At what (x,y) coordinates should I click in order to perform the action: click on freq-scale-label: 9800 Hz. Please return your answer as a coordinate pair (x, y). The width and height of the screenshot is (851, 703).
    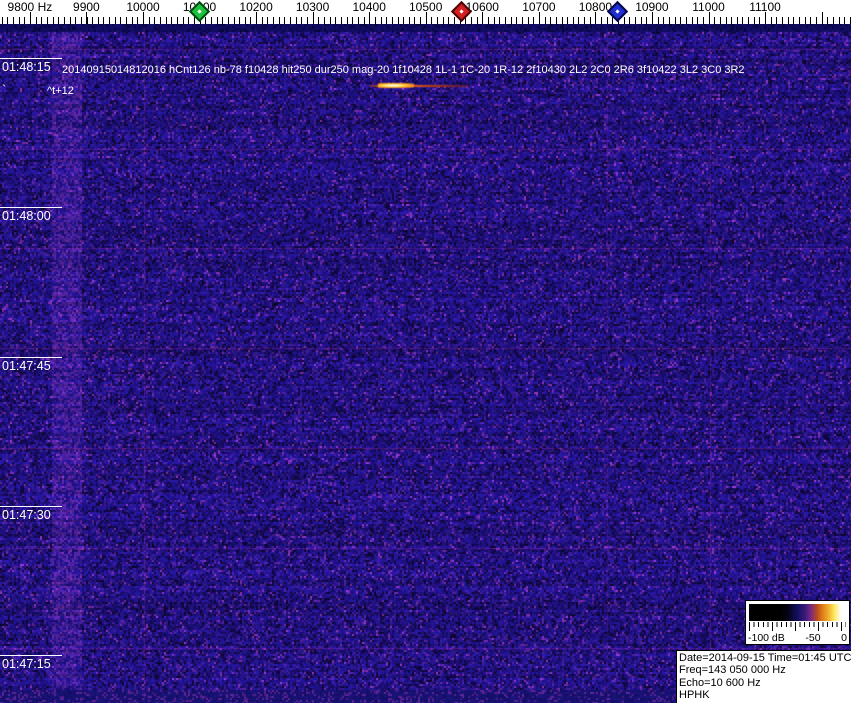
    Looking at the image, I should click on (30, 7).